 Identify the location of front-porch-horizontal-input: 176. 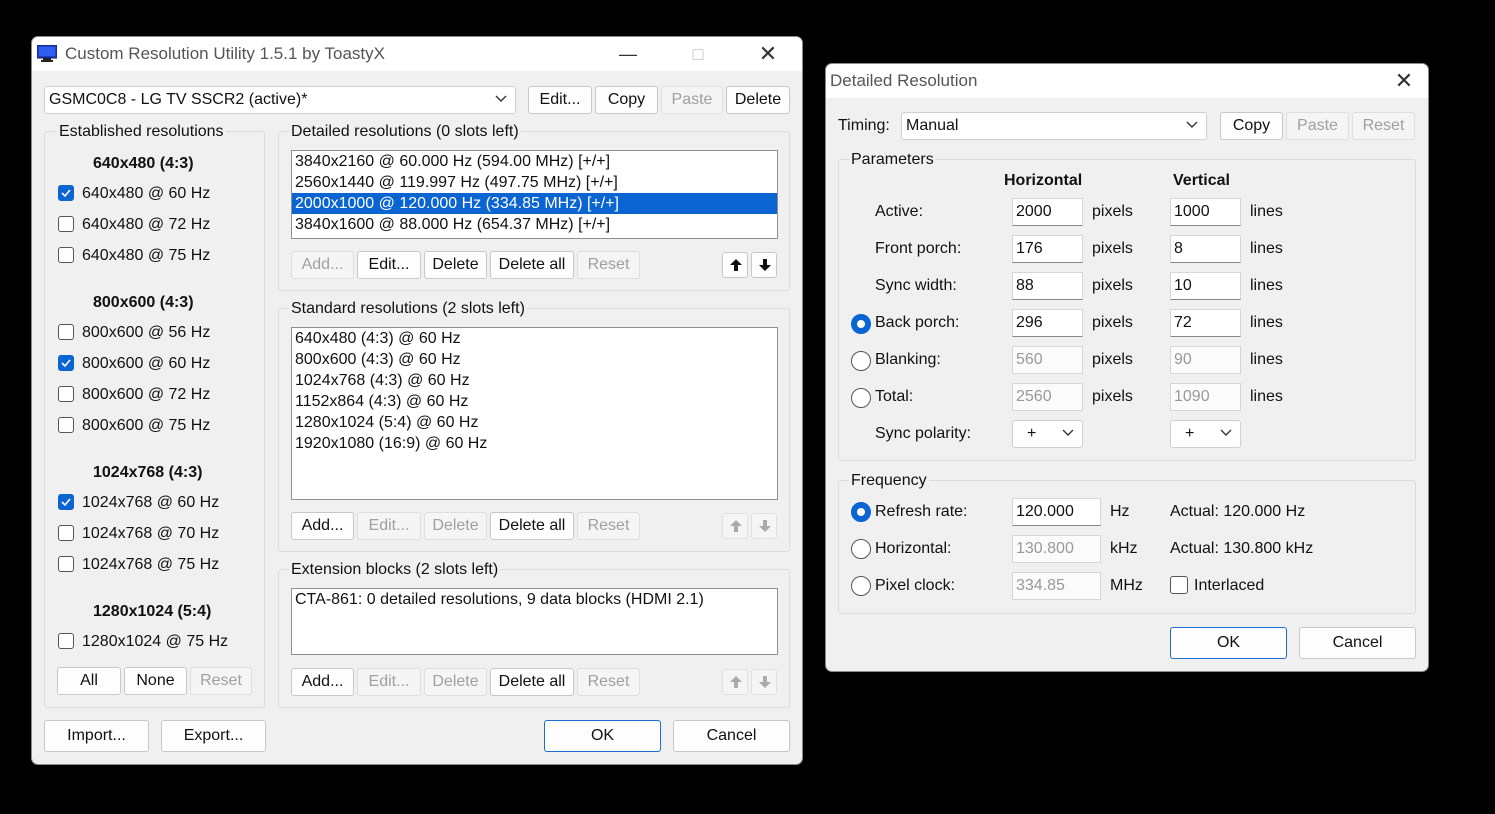
(1047, 249).